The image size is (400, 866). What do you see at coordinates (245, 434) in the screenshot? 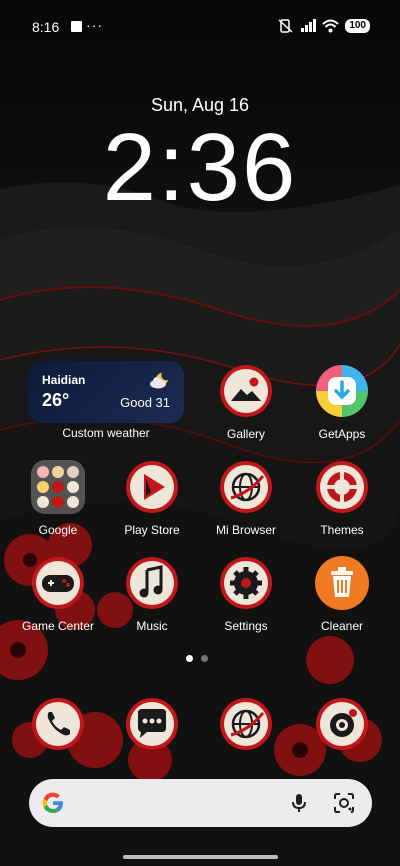
I see `app-label: Gallery` at bounding box center [245, 434].